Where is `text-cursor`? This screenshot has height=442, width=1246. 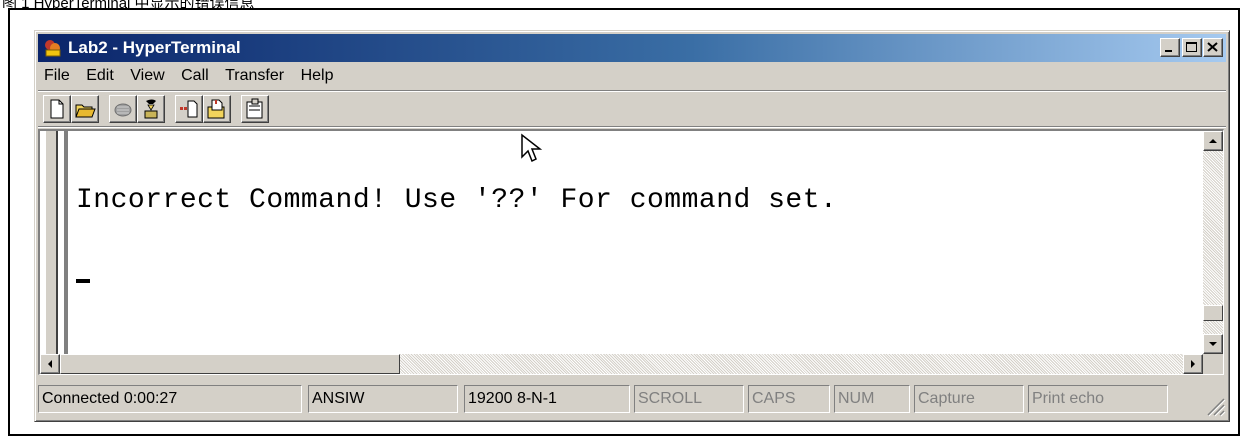
text-cursor is located at coordinates (83, 281).